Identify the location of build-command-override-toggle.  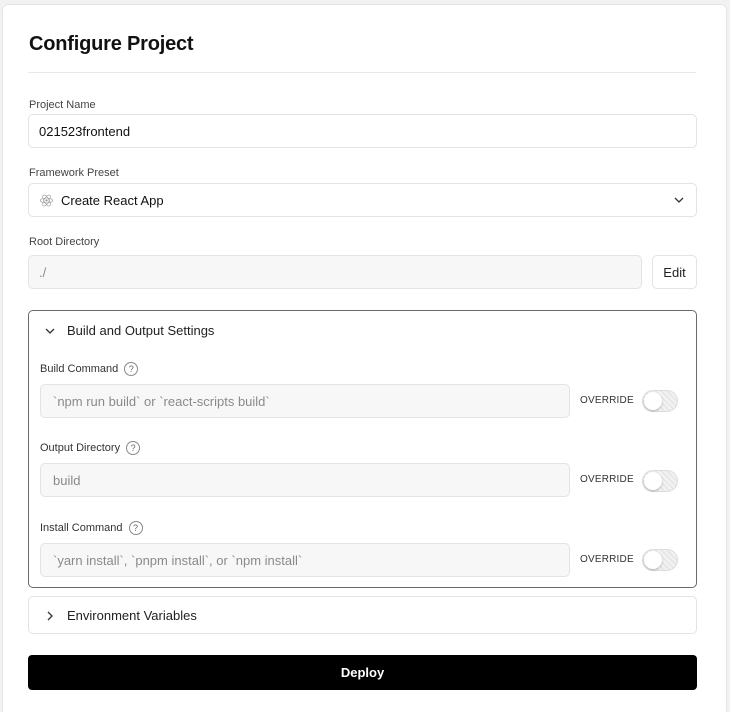
(660, 401).